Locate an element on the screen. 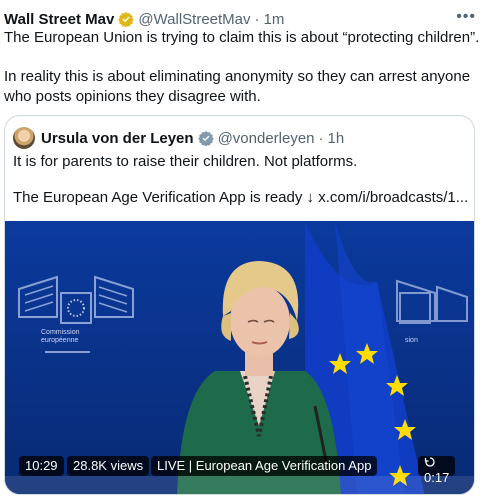  commission-caption-right: sion is located at coordinates (411, 340).